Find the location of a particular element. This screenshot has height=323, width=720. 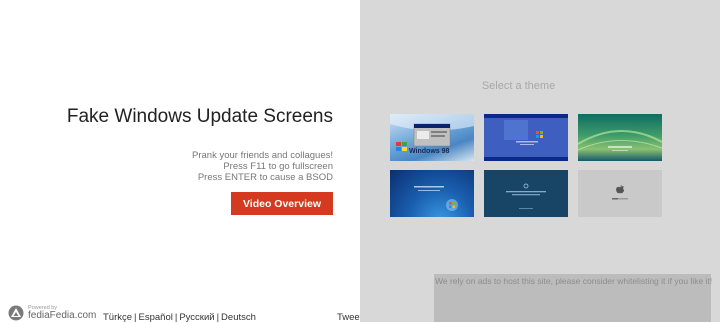

tagline-line: Prank your friends and collagues! is located at coordinates (262, 155).